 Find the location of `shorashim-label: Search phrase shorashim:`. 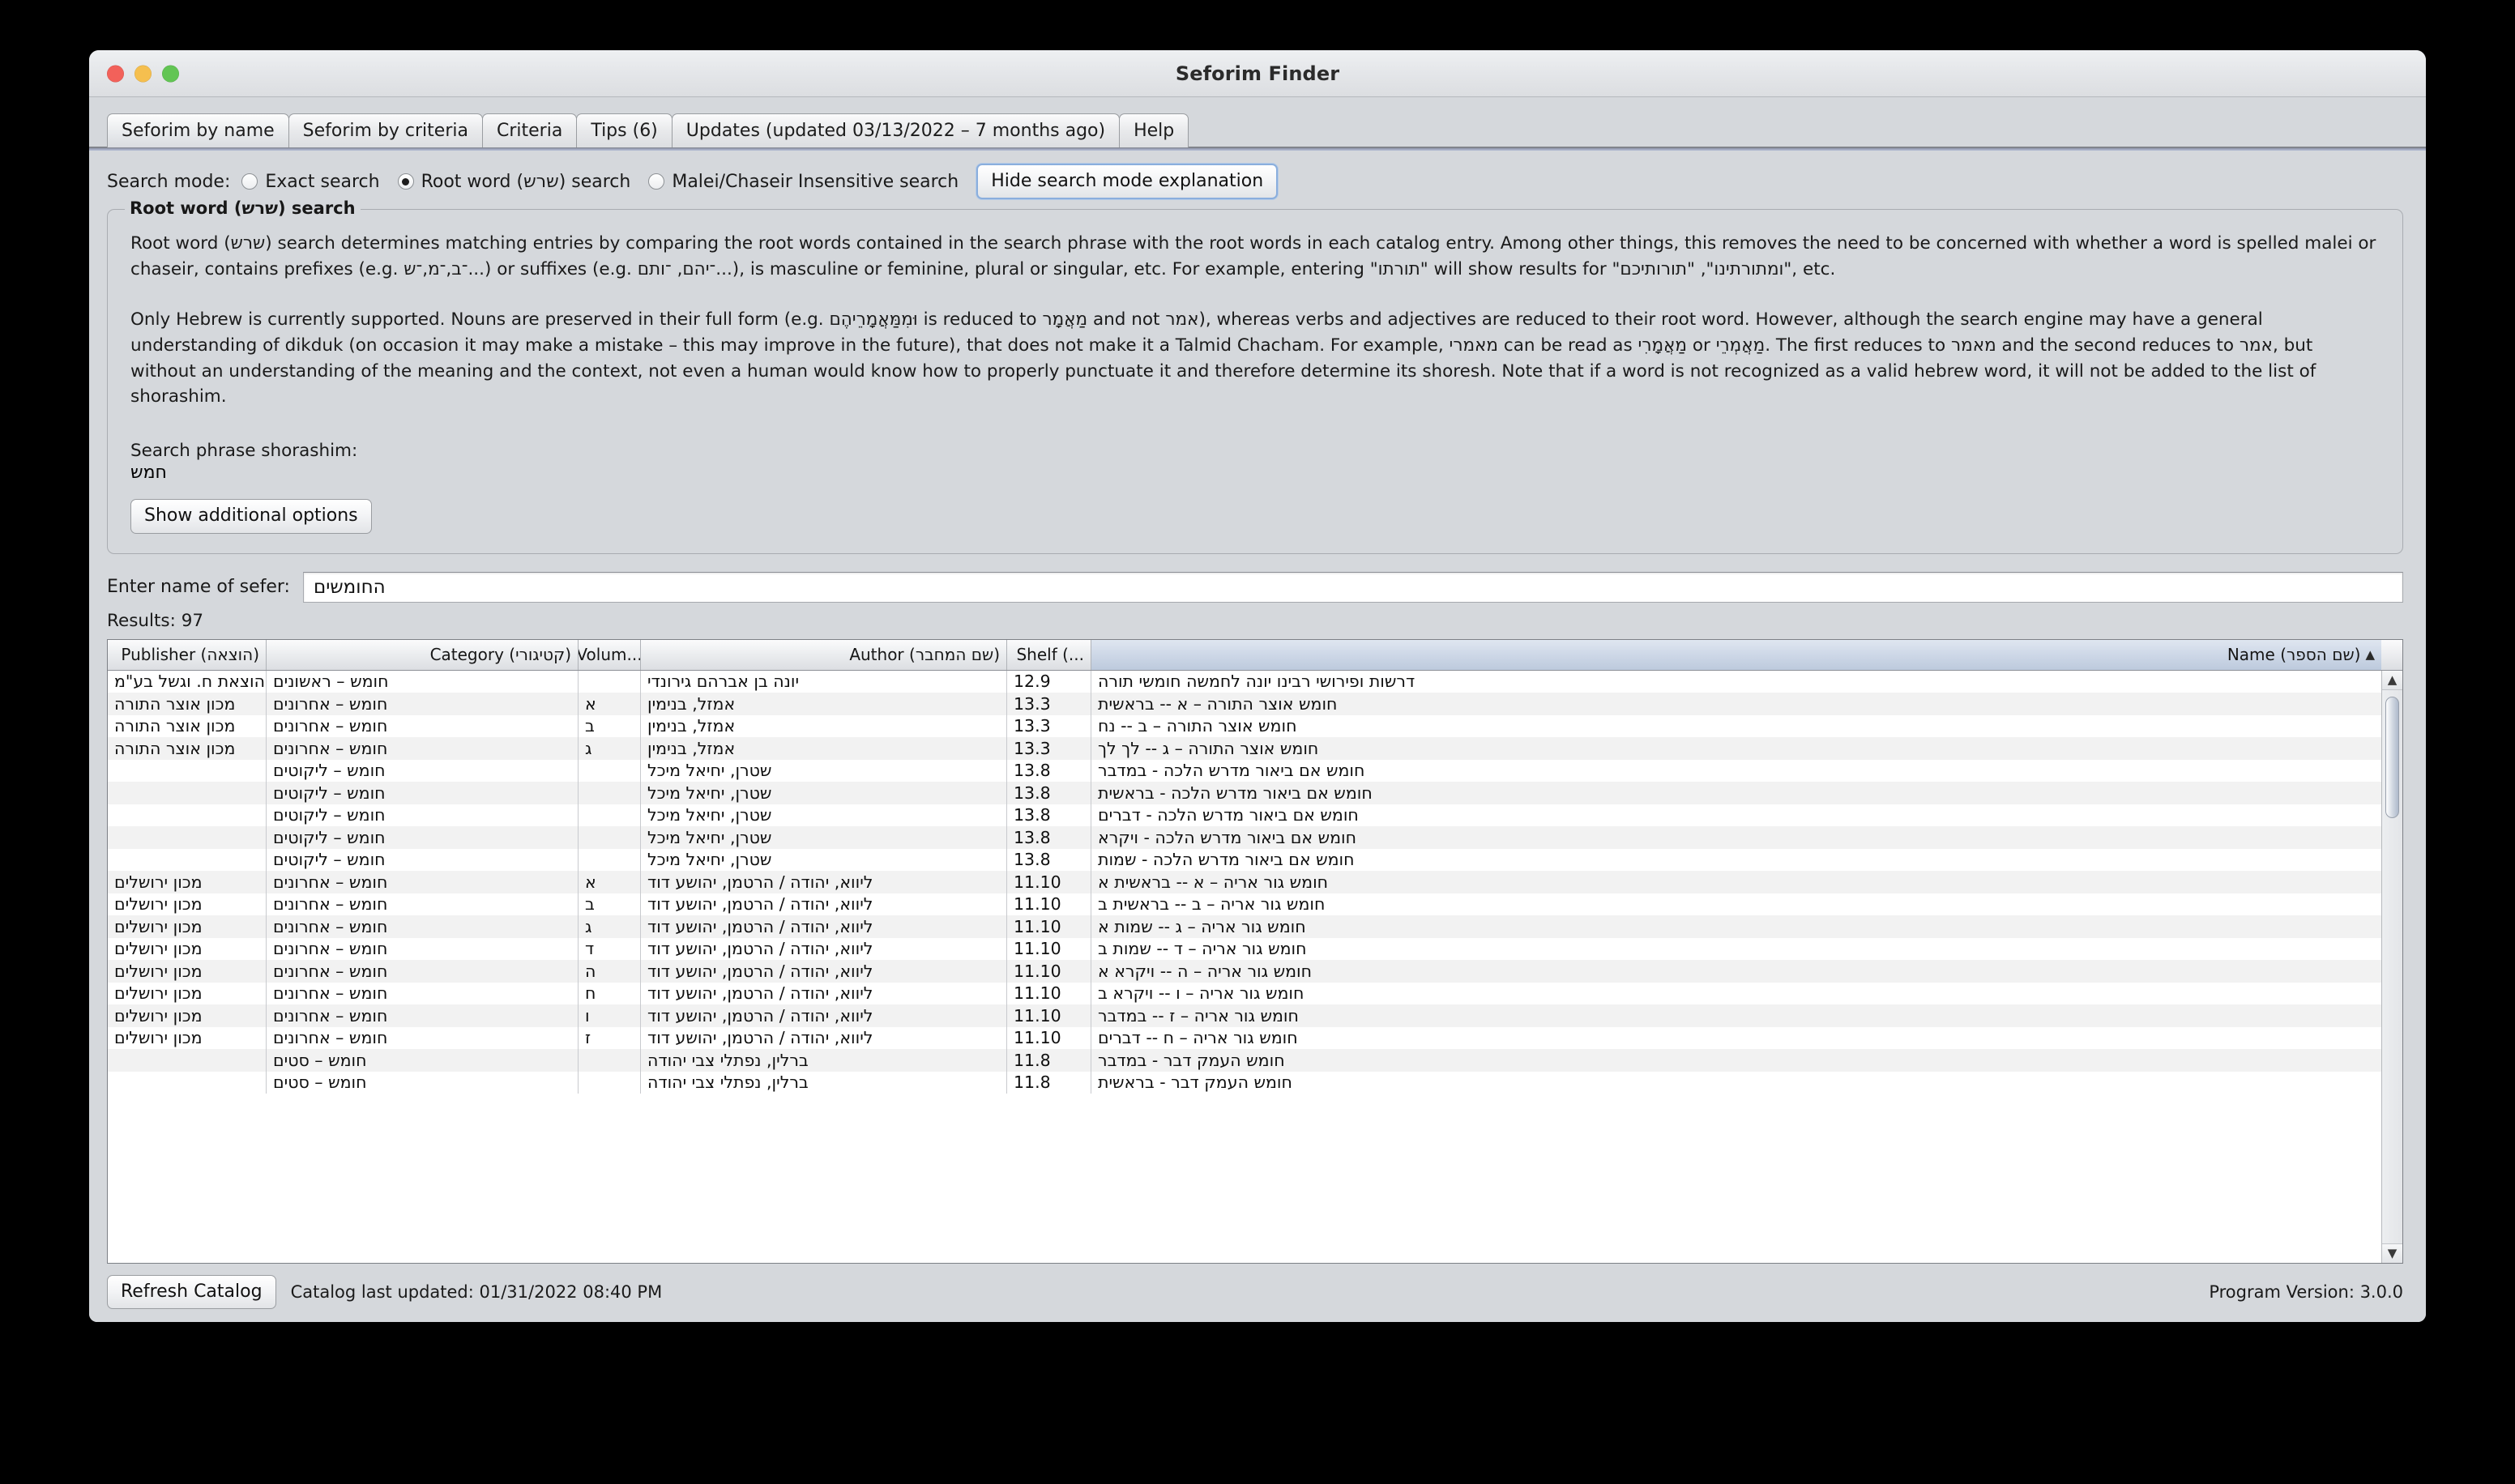

shorashim-label: Search phrase shorashim: is located at coordinates (244, 451).